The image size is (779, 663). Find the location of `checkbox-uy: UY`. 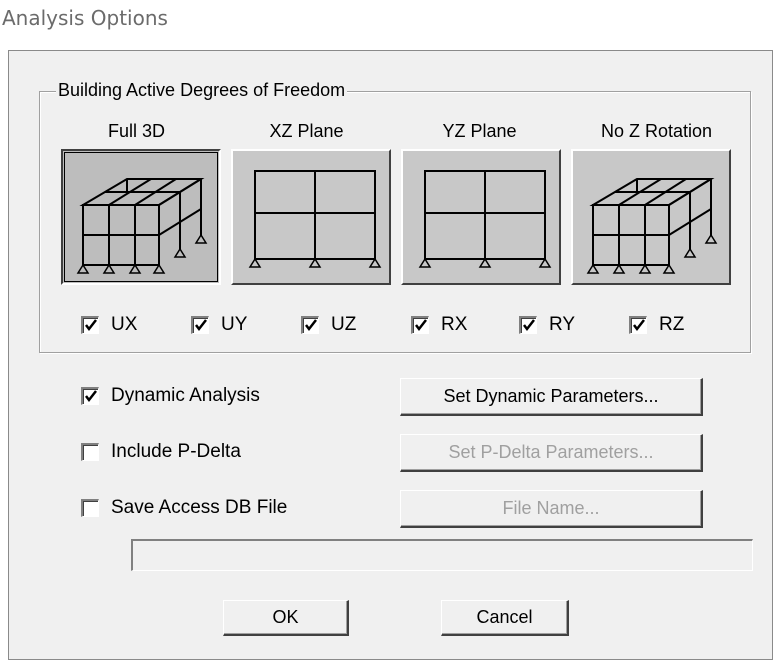

checkbox-uy: UY is located at coordinates (219, 325).